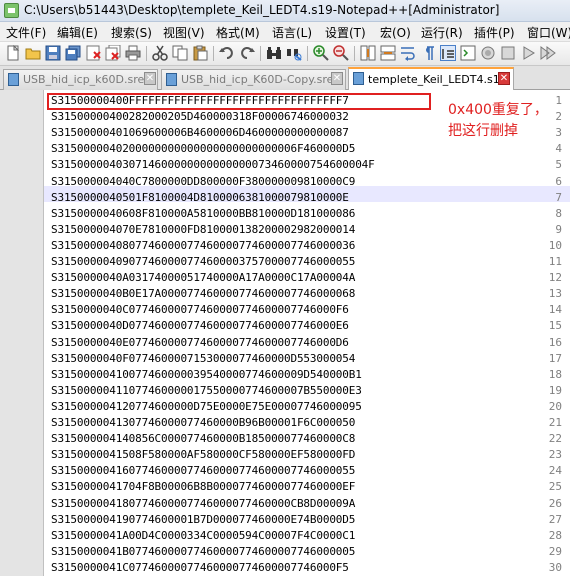  Describe the element at coordinates (558, 100) in the screenshot. I see `line-number: 1` at that location.